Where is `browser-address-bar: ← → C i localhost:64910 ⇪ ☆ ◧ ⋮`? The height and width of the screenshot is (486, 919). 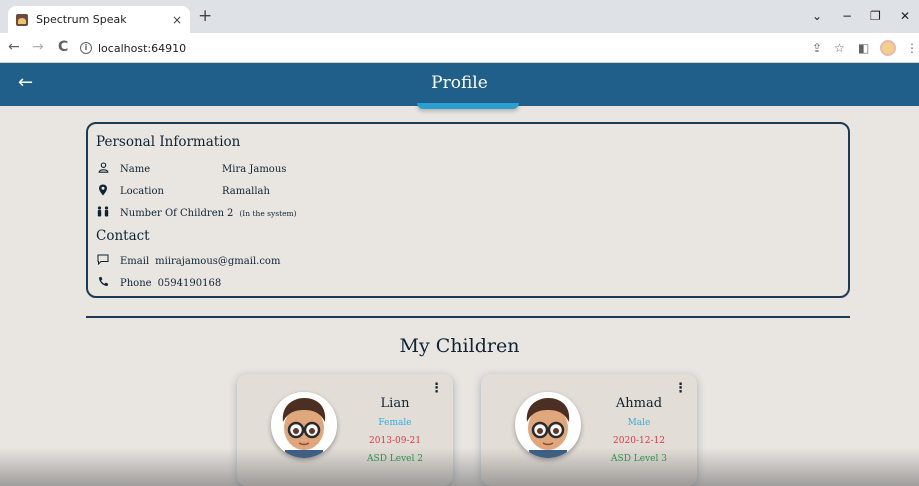
browser-address-bar: ← → C i localhost:64910 ⇪ ☆ ◧ ⋮ is located at coordinates (459, 48).